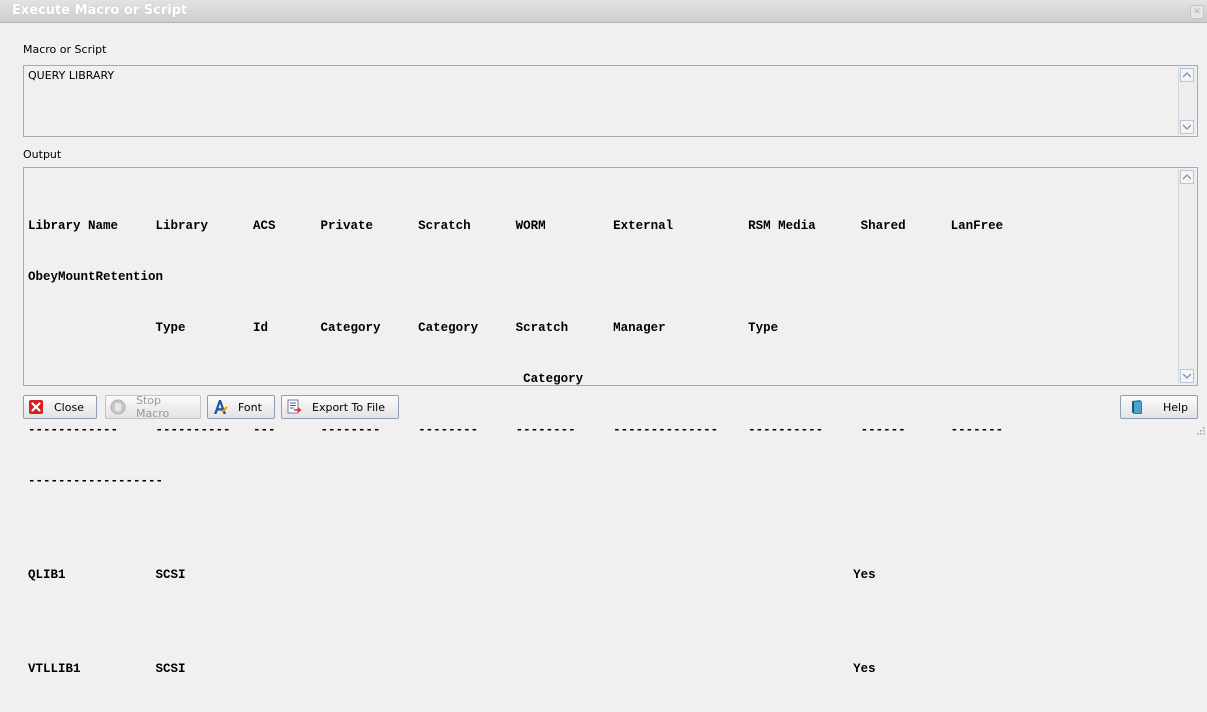 Image resolution: width=1207 pixels, height=712 pixels. I want to click on export-to-file-button: Export To File, so click(340, 407).